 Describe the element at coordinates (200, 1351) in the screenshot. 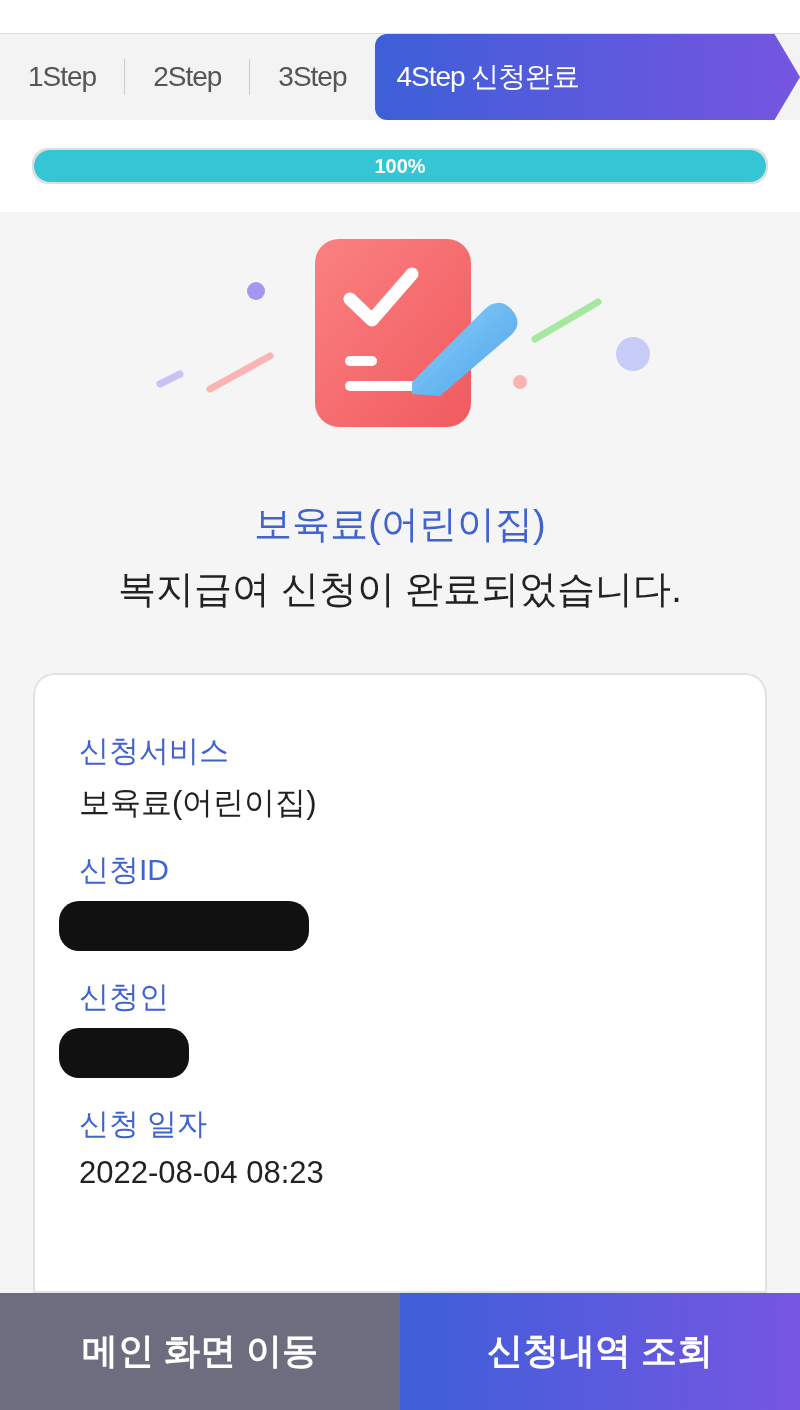

I see `action-button: 메인 화면 이동` at that location.